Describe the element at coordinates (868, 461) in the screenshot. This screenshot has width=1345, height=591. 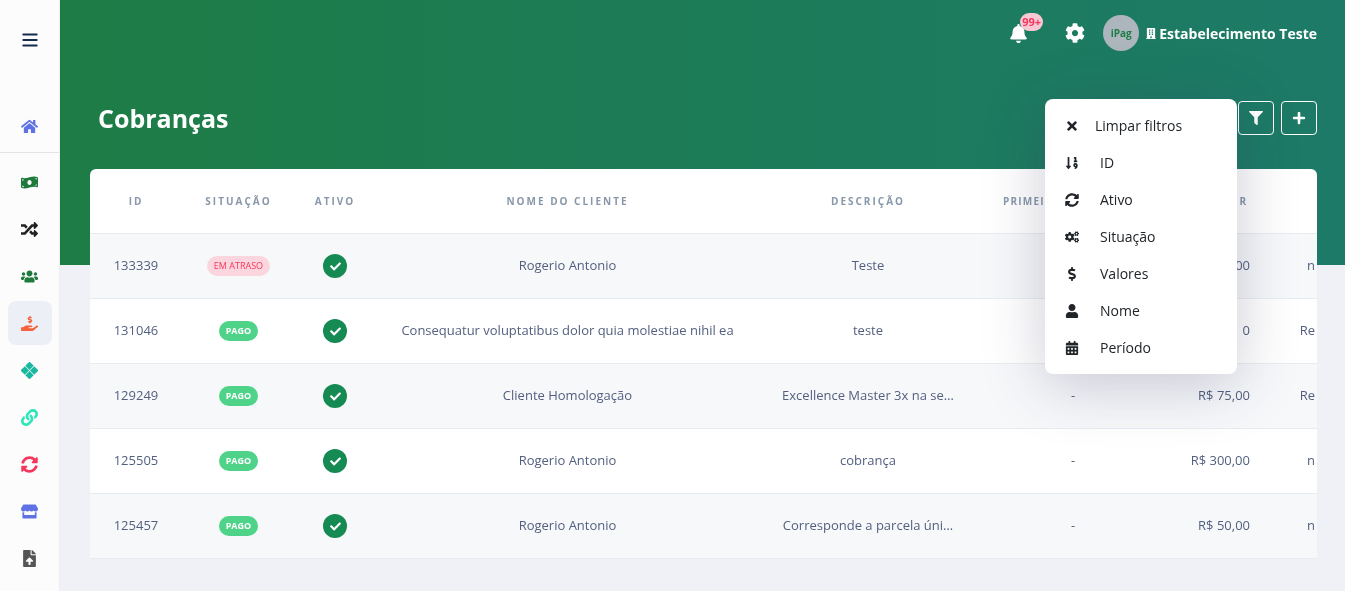
I see `table-cell: cobrança` at that location.